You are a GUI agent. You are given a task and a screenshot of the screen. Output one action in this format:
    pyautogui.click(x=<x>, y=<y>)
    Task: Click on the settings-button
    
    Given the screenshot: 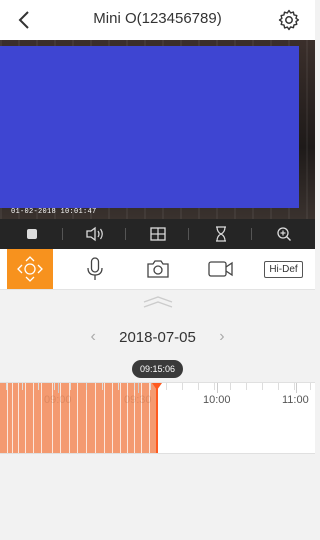 What is the action you would take?
    pyautogui.click(x=289, y=20)
    